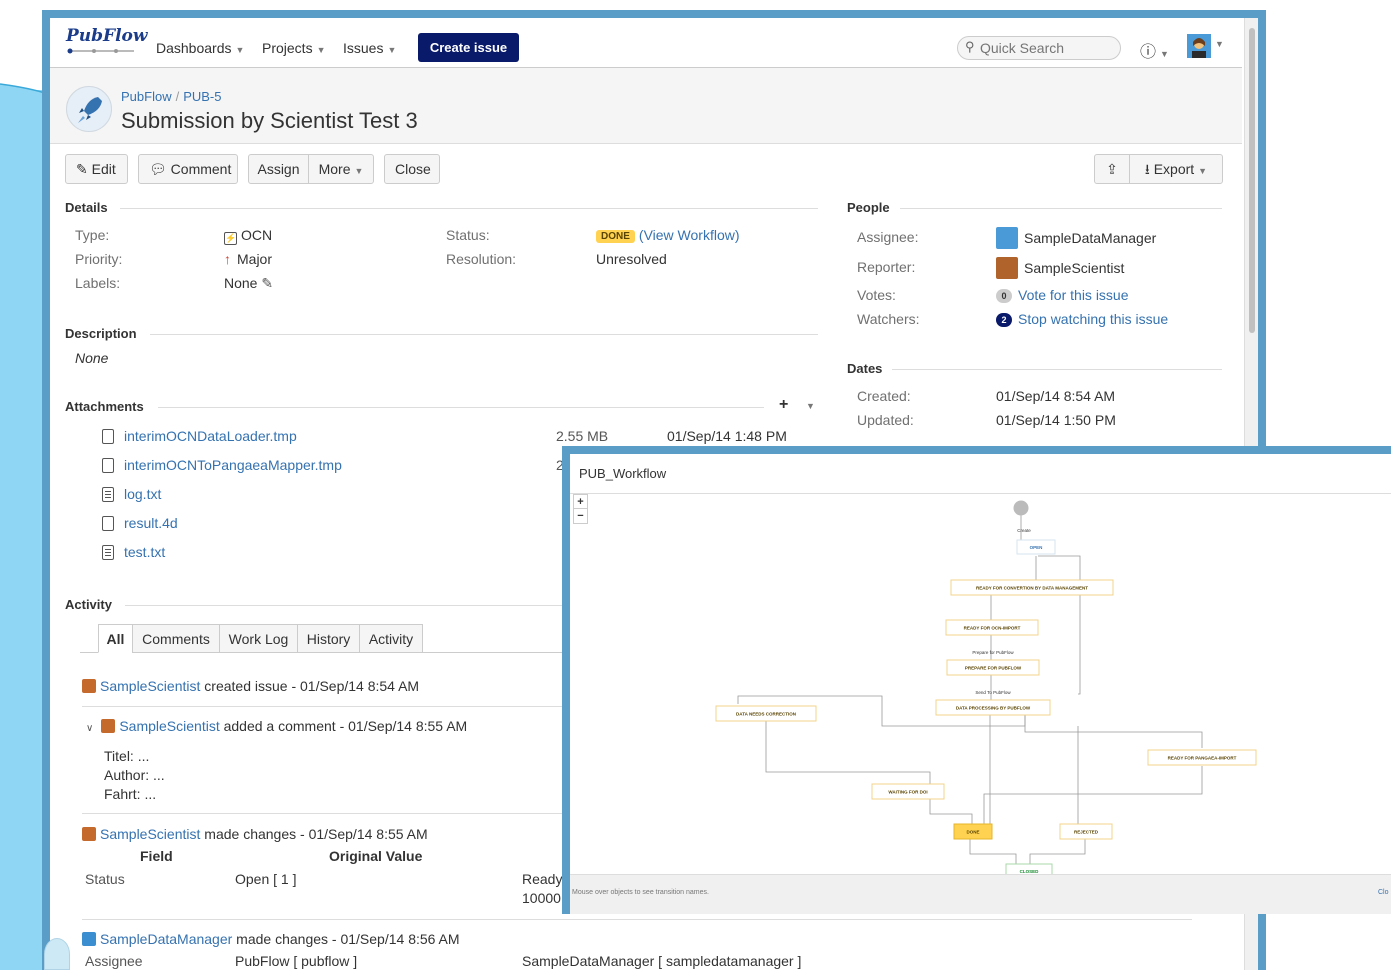 This screenshot has width=1391, height=970. What do you see at coordinates (96, 169) in the screenshot?
I see `edit-button: ✎ Edit` at bounding box center [96, 169].